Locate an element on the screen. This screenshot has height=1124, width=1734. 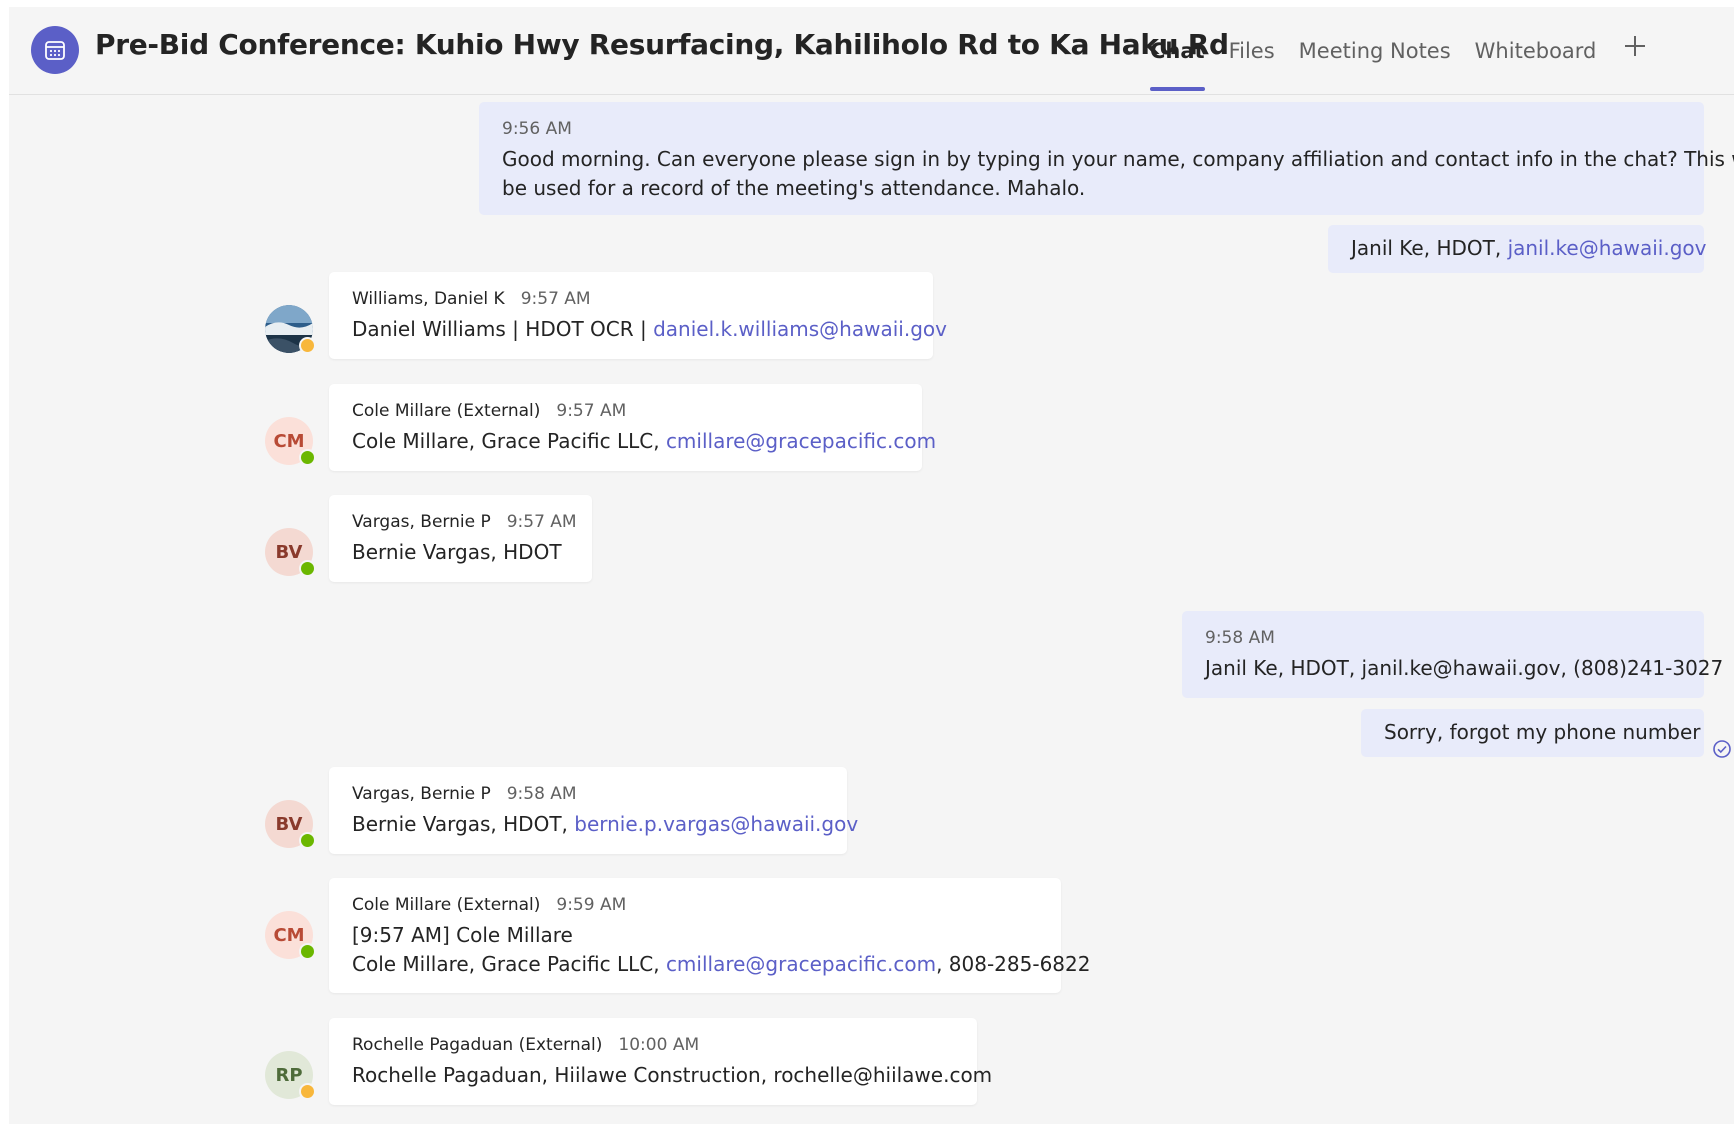
message-text: Janil Ke, HDOT, is located at coordinates (1429, 248).